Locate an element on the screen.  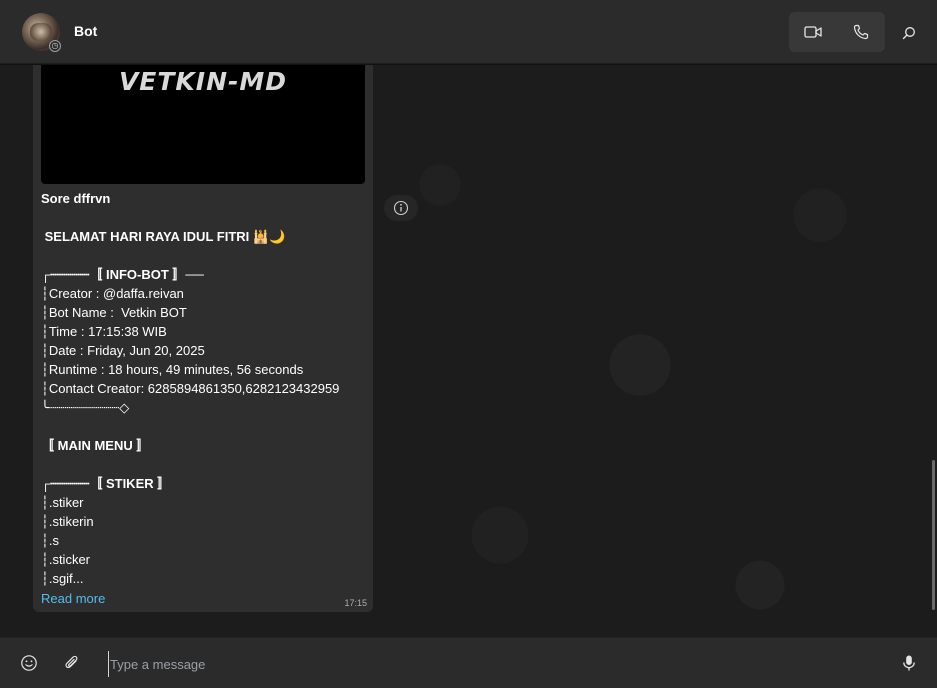
info-bot-header-text: ┌┈┈┈┈┈〚 INFO-BOT 〛── is located at coordinates (122, 274).